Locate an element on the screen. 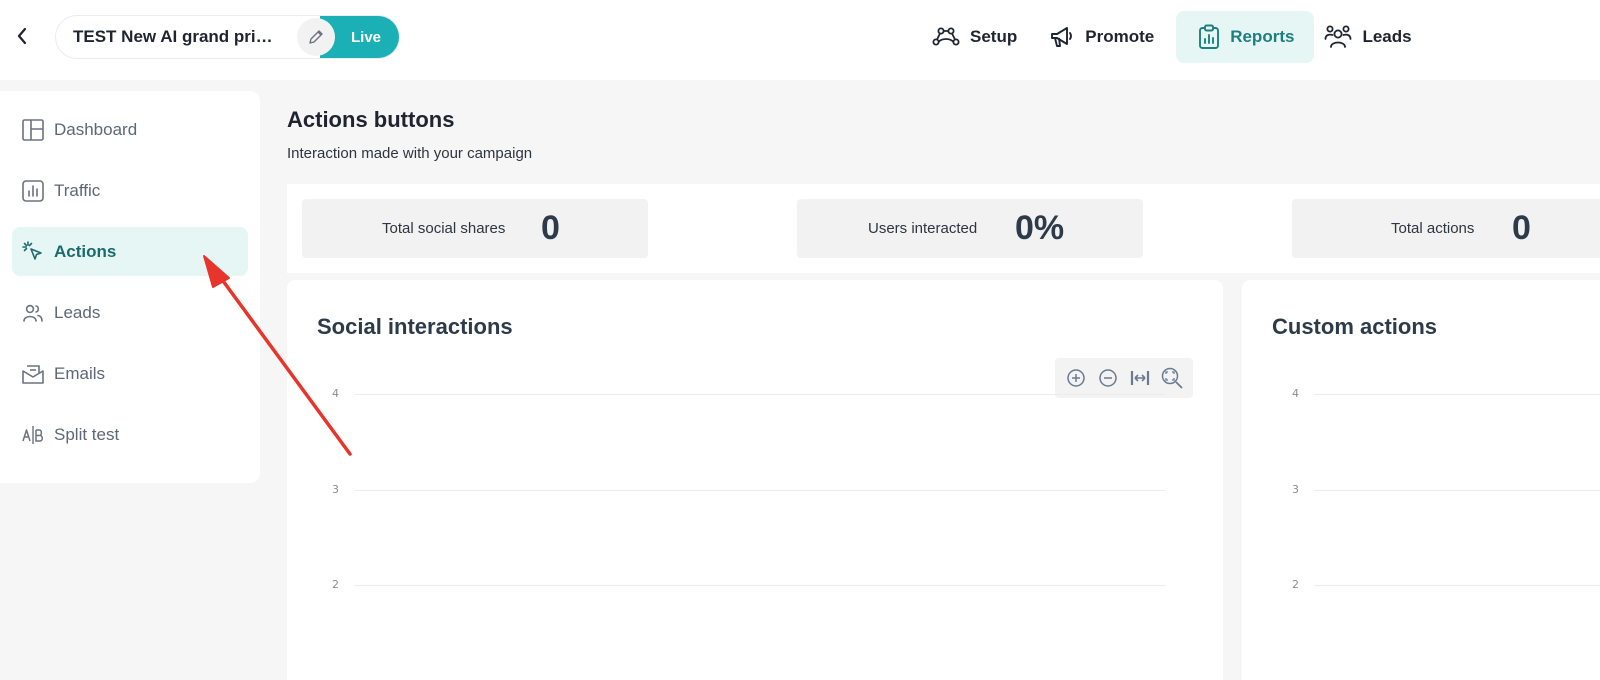 Image resolution: width=1600 pixels, height=680 pixels. sidebar-item-dashboard: Dashboard is located at coordinates (130, 129).